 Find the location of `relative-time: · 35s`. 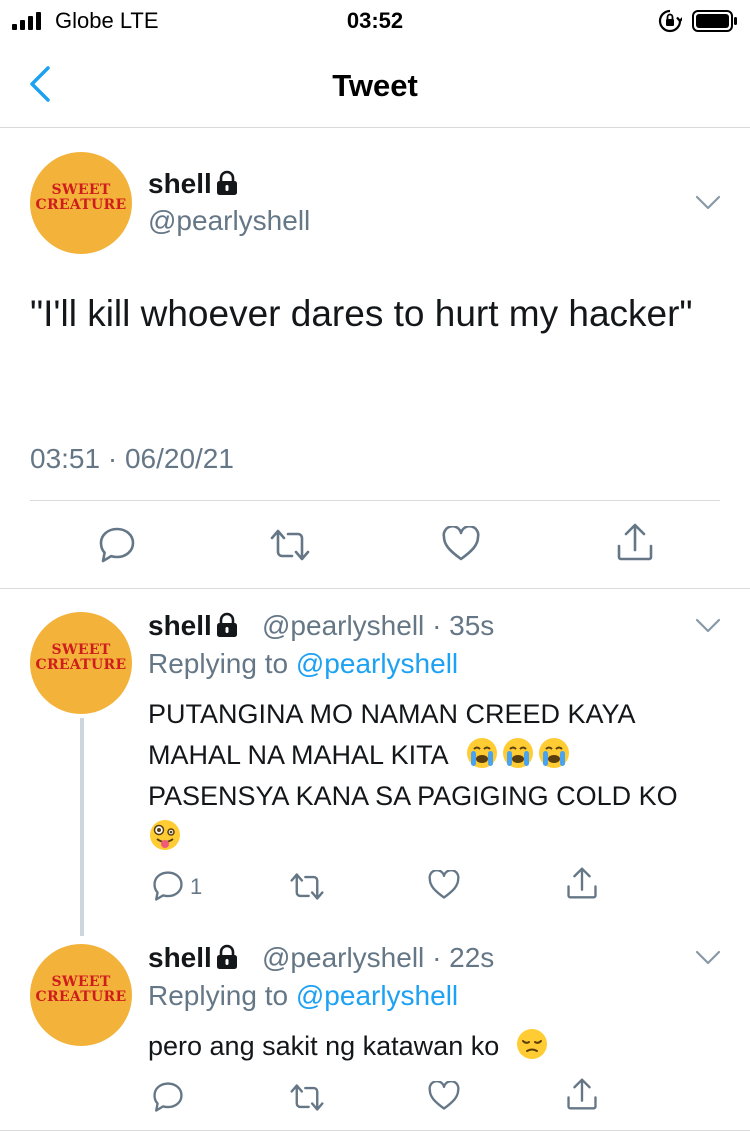

relative-time: · 35s is located at coordinates (463, 625).